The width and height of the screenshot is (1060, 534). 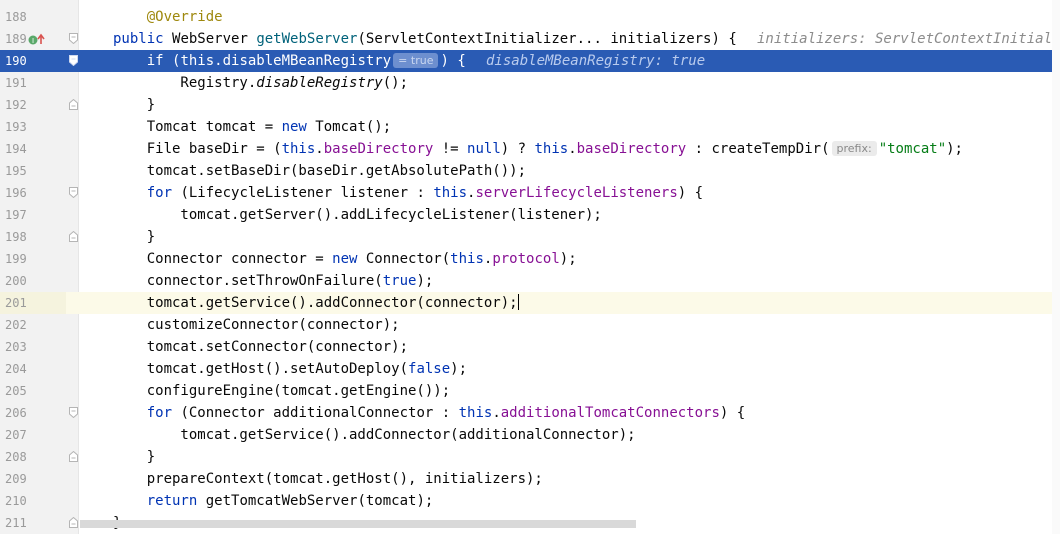 I want to click on line-number: 204, so click(x=33, y=369).